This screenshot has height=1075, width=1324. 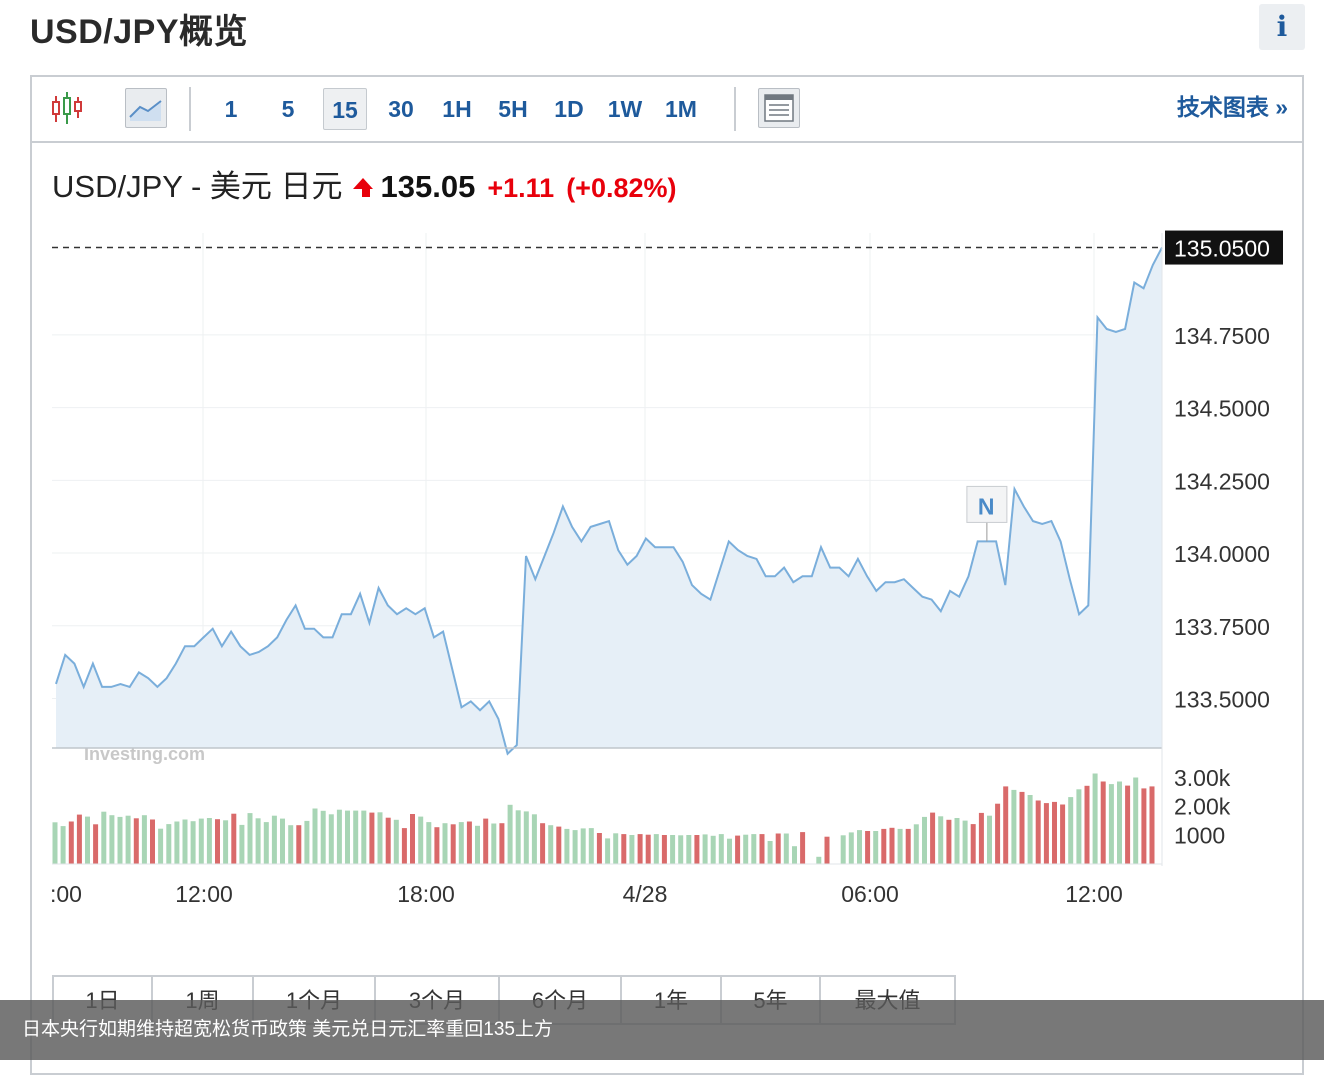 What do you see at coordinates (1222, 481) in the screenshot?
I see `y-tick-label: 134.2500` at bounding box center [1222, 481].